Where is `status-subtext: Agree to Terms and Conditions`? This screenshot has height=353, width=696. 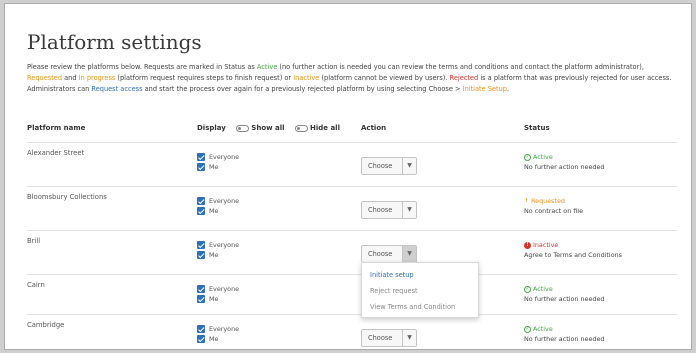
status-subtext: Agree to Terms and Conditions is located at coordinates (573, 255).